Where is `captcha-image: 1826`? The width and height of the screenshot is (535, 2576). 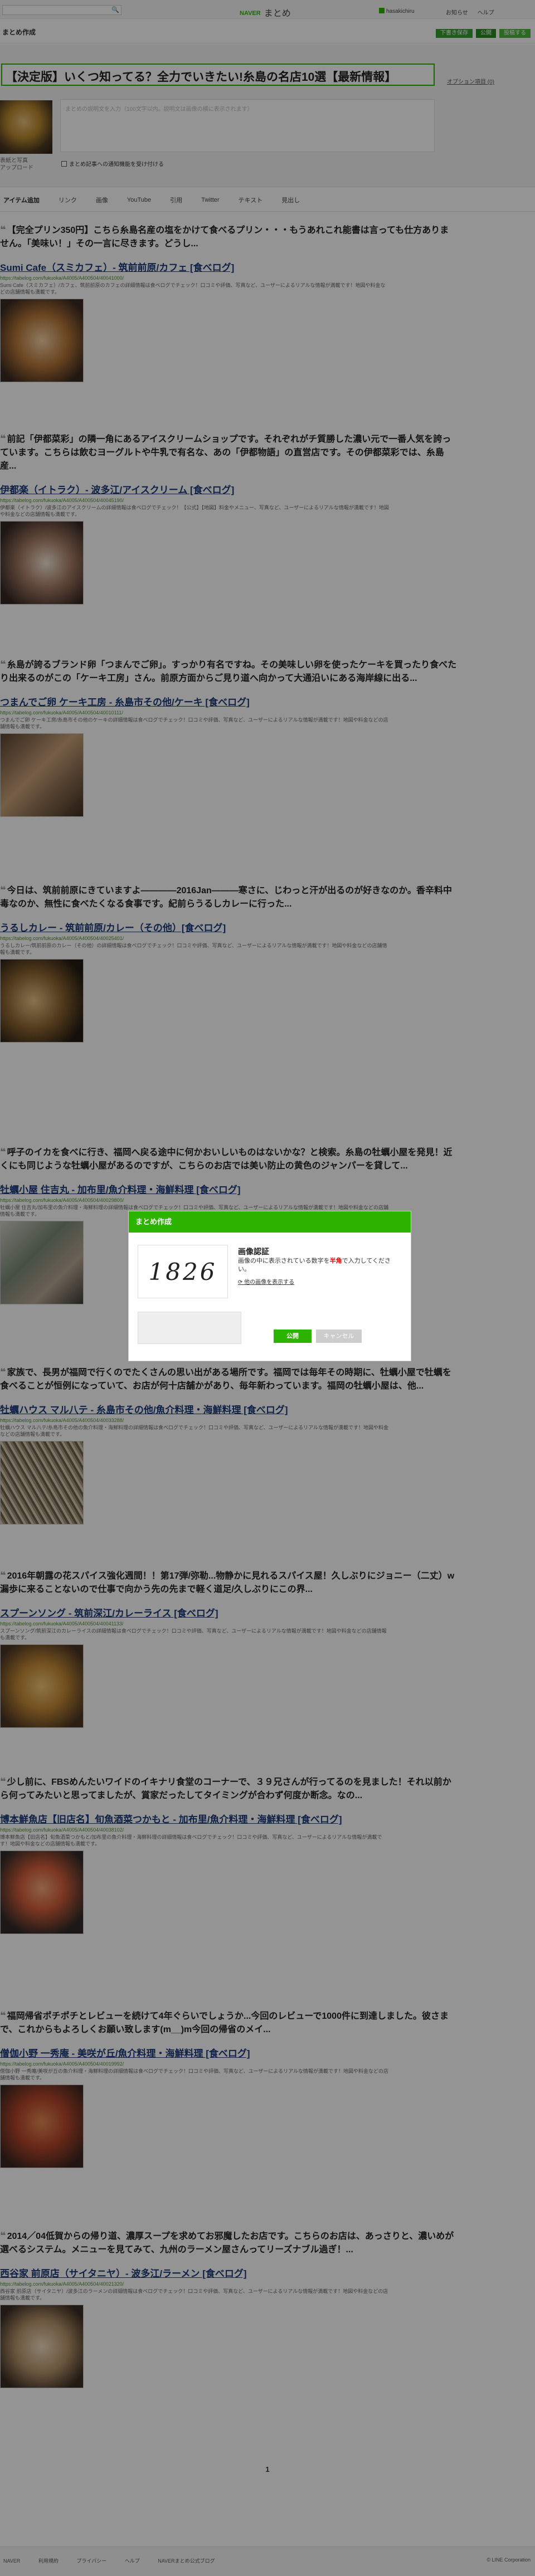
captcha-image: 1826 is located at coordinates (183, 1272).